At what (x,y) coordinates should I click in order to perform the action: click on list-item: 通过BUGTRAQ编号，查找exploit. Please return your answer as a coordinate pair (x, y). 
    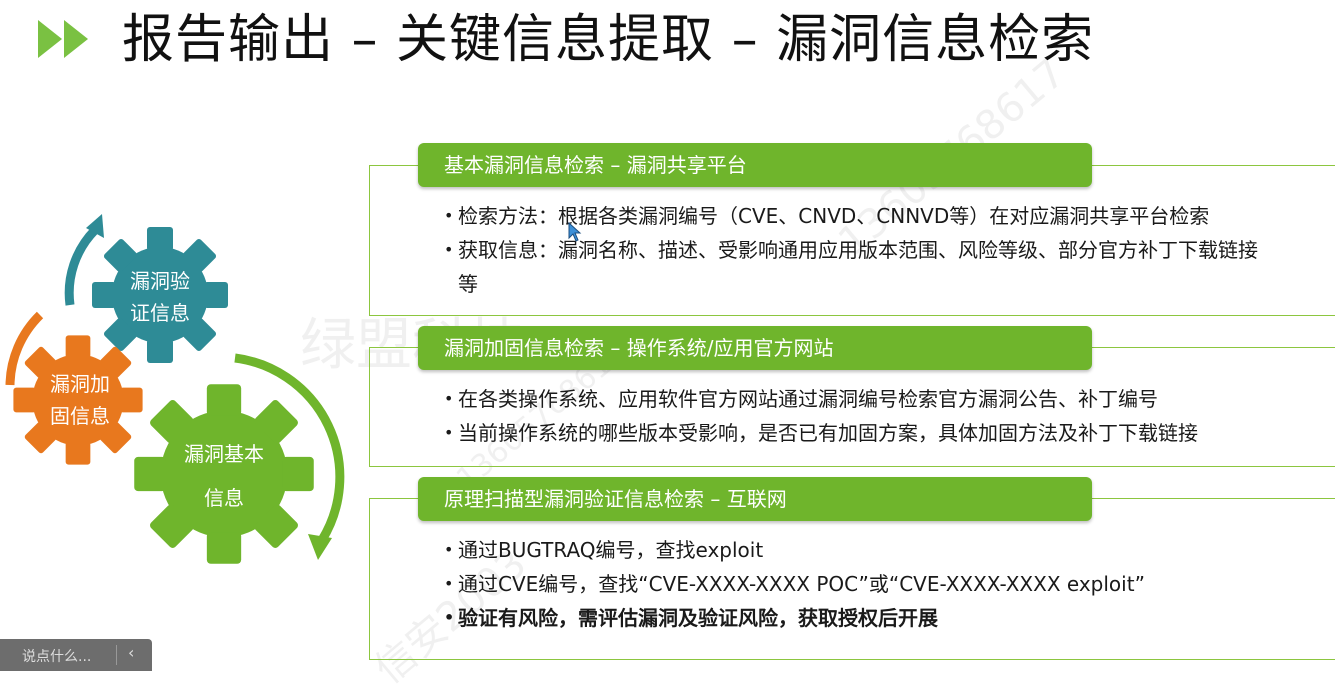
    Looking at the image, I should click on (794, 550).